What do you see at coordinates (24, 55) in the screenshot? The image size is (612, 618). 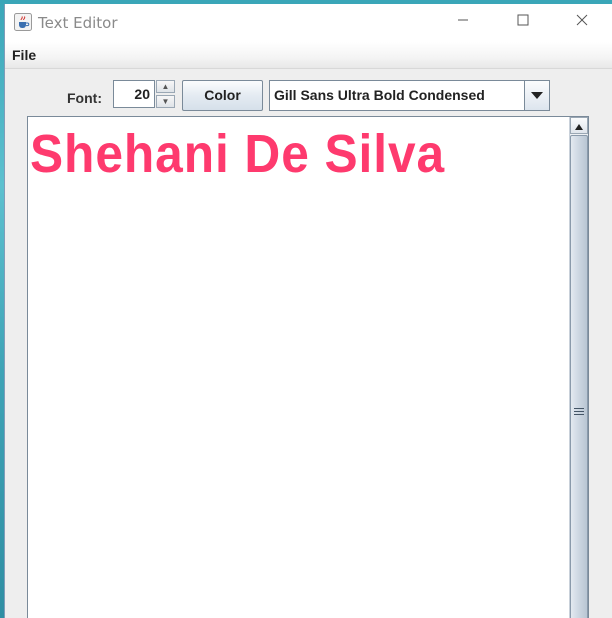 I see `menu-file: File` at bounding box center [24, 55].